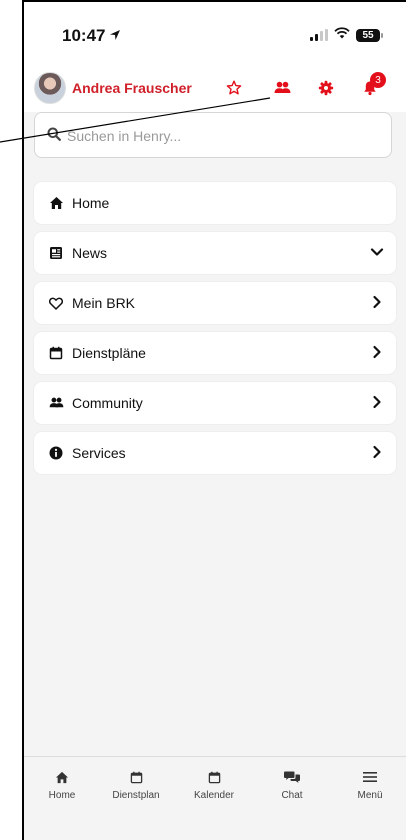  What do you see at coordinates (115, 36) in the screenshot?
I see `location-arrow-icon` at bounding box center [115, 36].